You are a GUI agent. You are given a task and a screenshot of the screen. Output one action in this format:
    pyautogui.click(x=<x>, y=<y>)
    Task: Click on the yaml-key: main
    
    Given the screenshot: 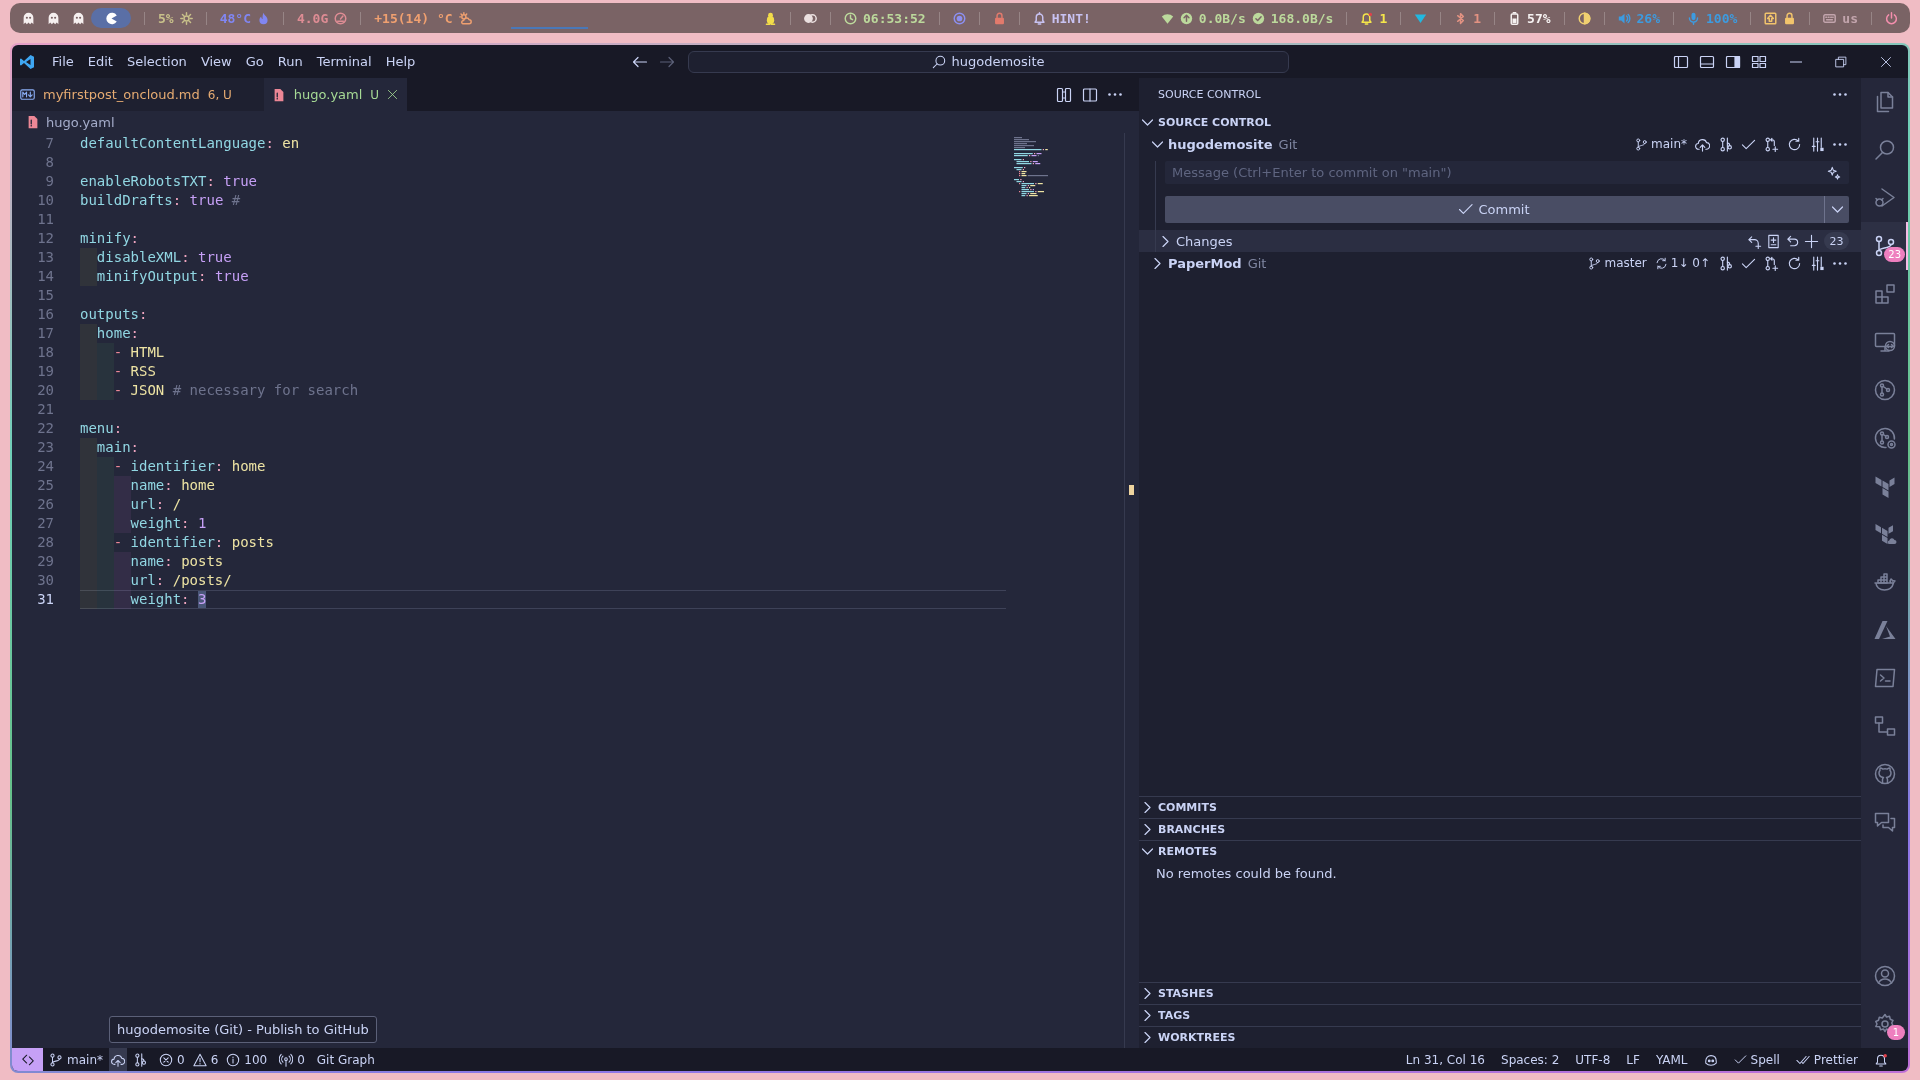 What is the action you would take?
    pyautogui.click(x=113, y=447)
    